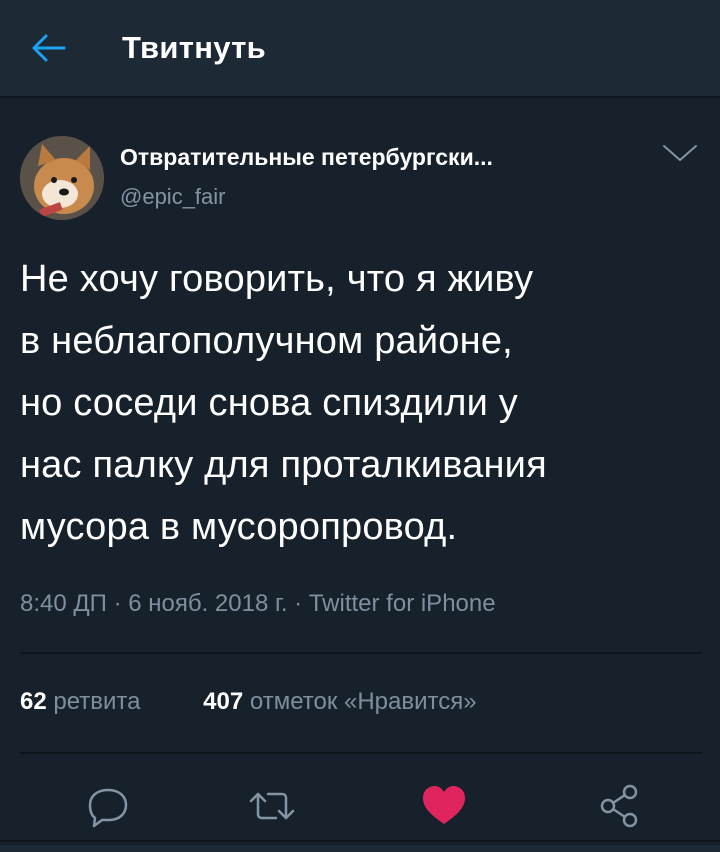  Describe the element at coordinates (402, 603) in the screenshot. I see `tweet-source-link: Twitter for iPhone` at that location.